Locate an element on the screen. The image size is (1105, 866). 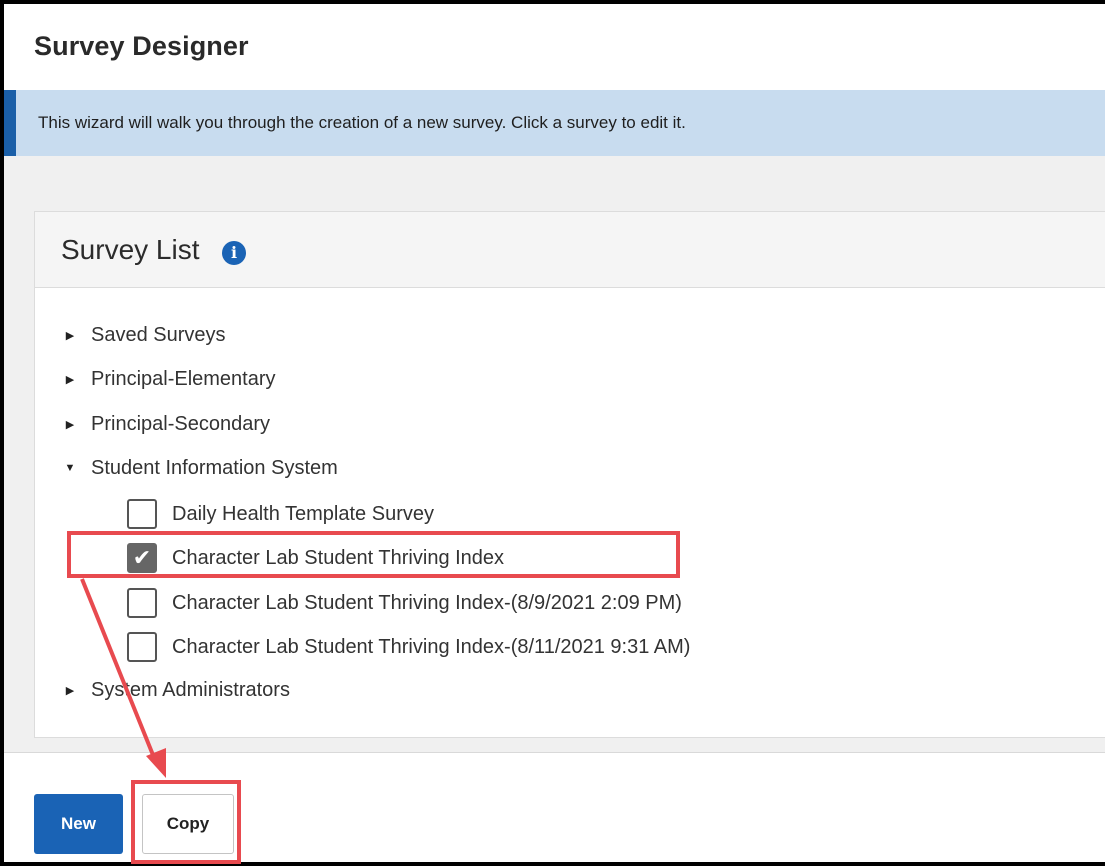
tree-item-label: Principal-Elementary is located at coordinates (183, 378).